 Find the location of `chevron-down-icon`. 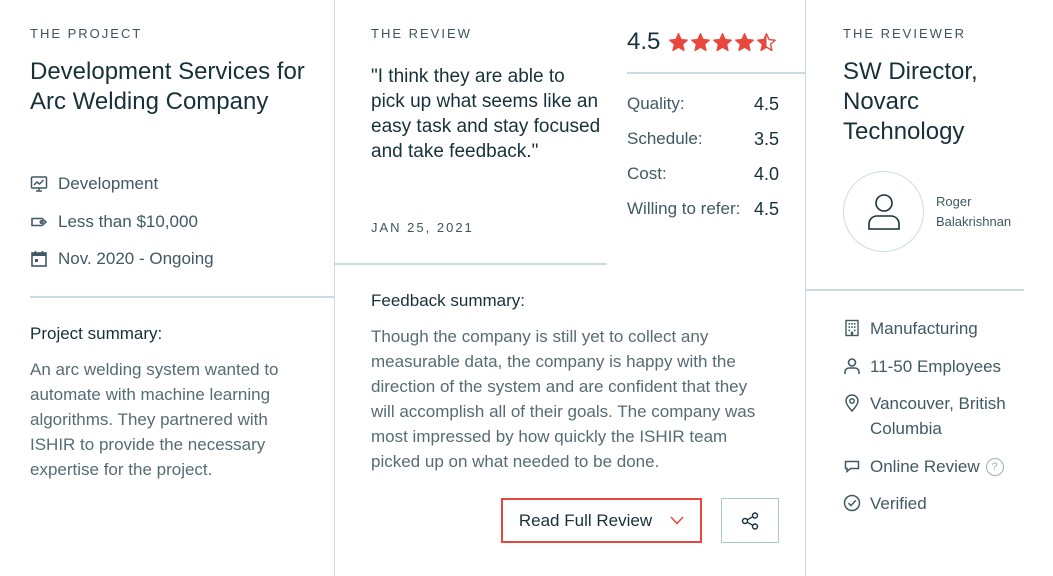

chevron-down-icon is located at coordinates (677, 520).